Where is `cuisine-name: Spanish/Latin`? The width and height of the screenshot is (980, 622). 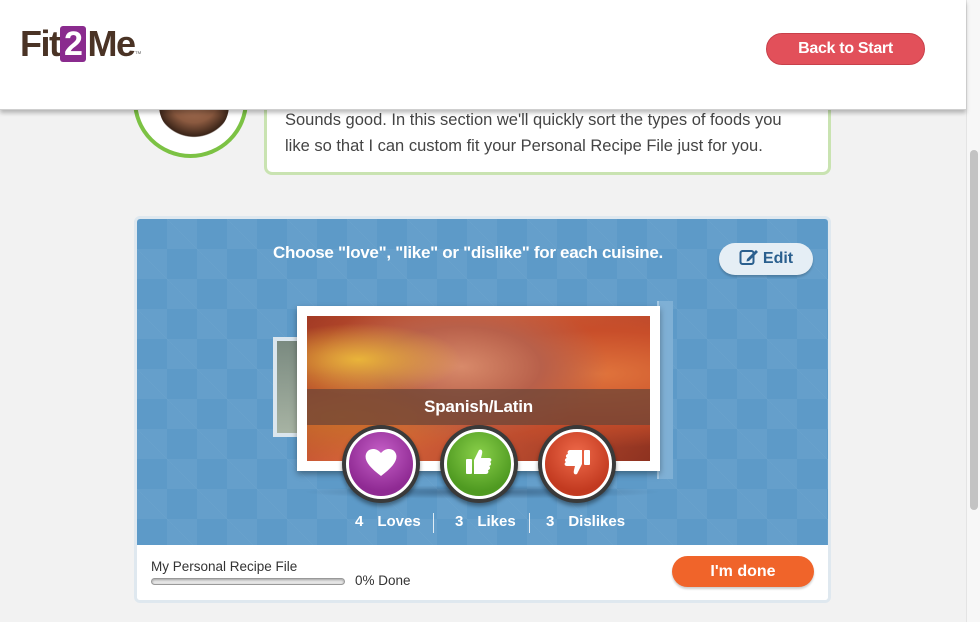
cuisine-name: Spanish/Latin is located at coordinates (478, 407).